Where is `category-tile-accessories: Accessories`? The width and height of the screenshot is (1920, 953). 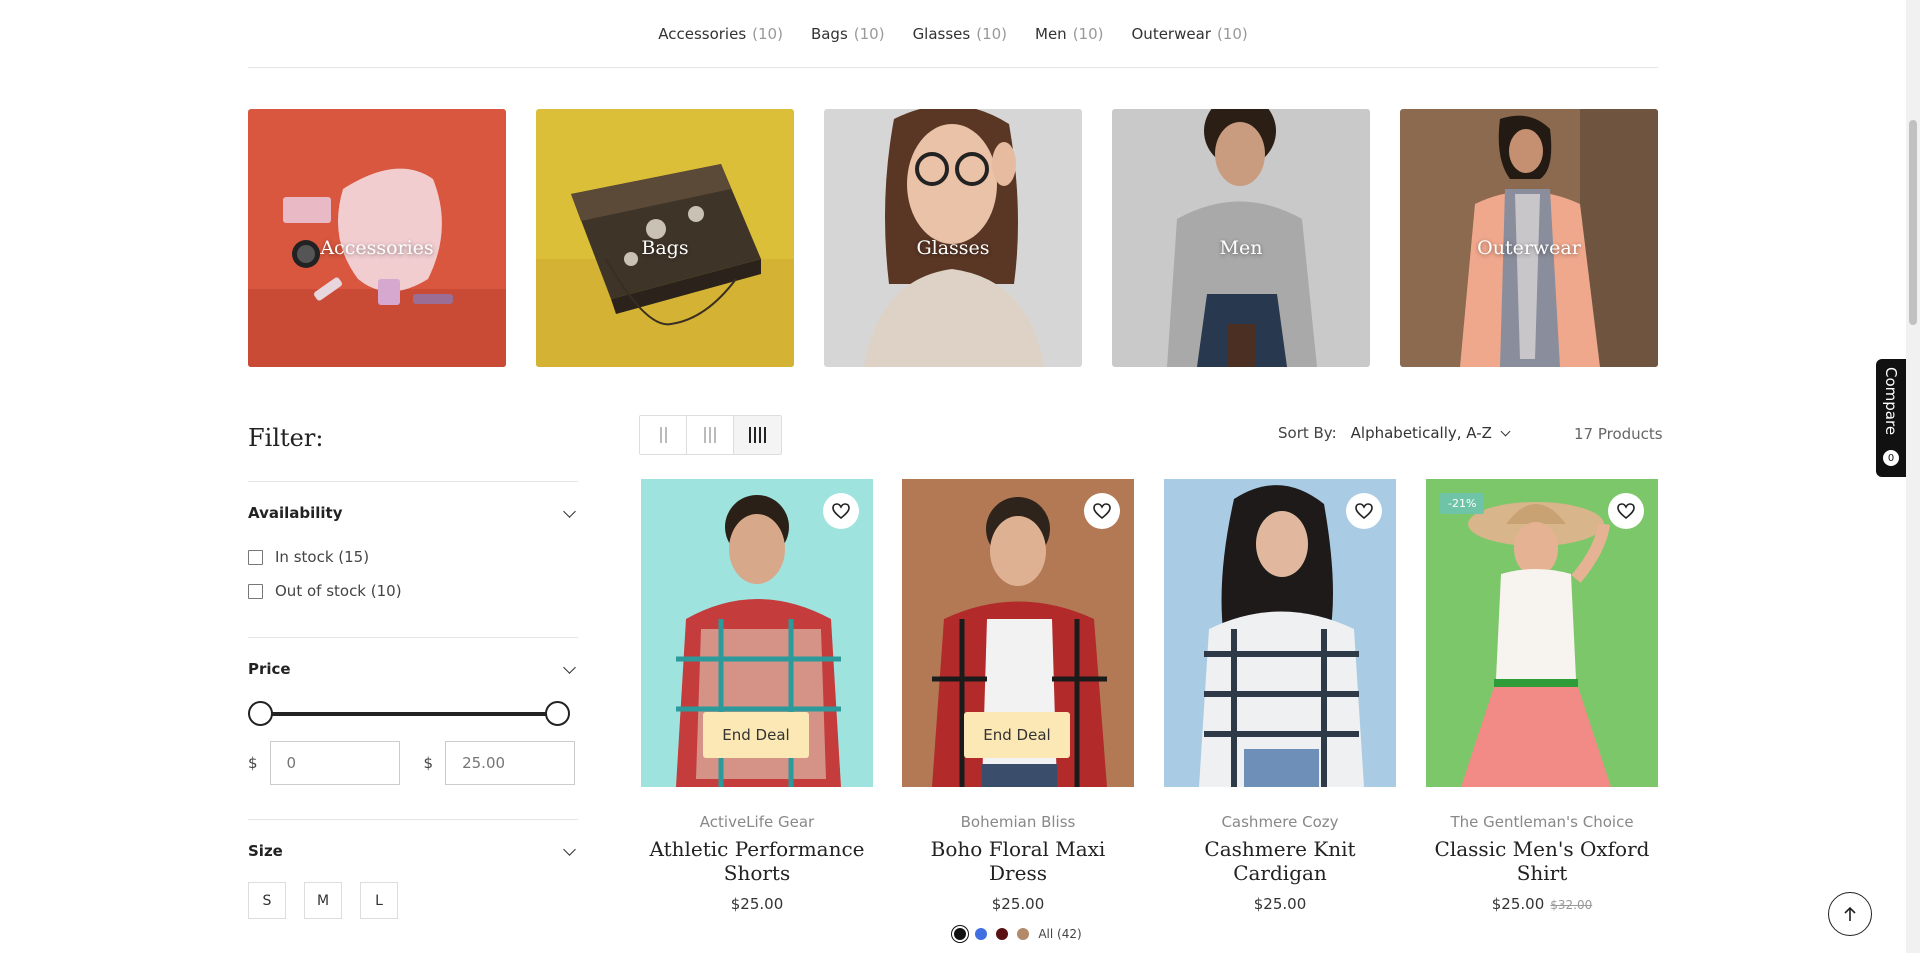
category-tile-accessories: Accessories is located at coordinates (377, 238).